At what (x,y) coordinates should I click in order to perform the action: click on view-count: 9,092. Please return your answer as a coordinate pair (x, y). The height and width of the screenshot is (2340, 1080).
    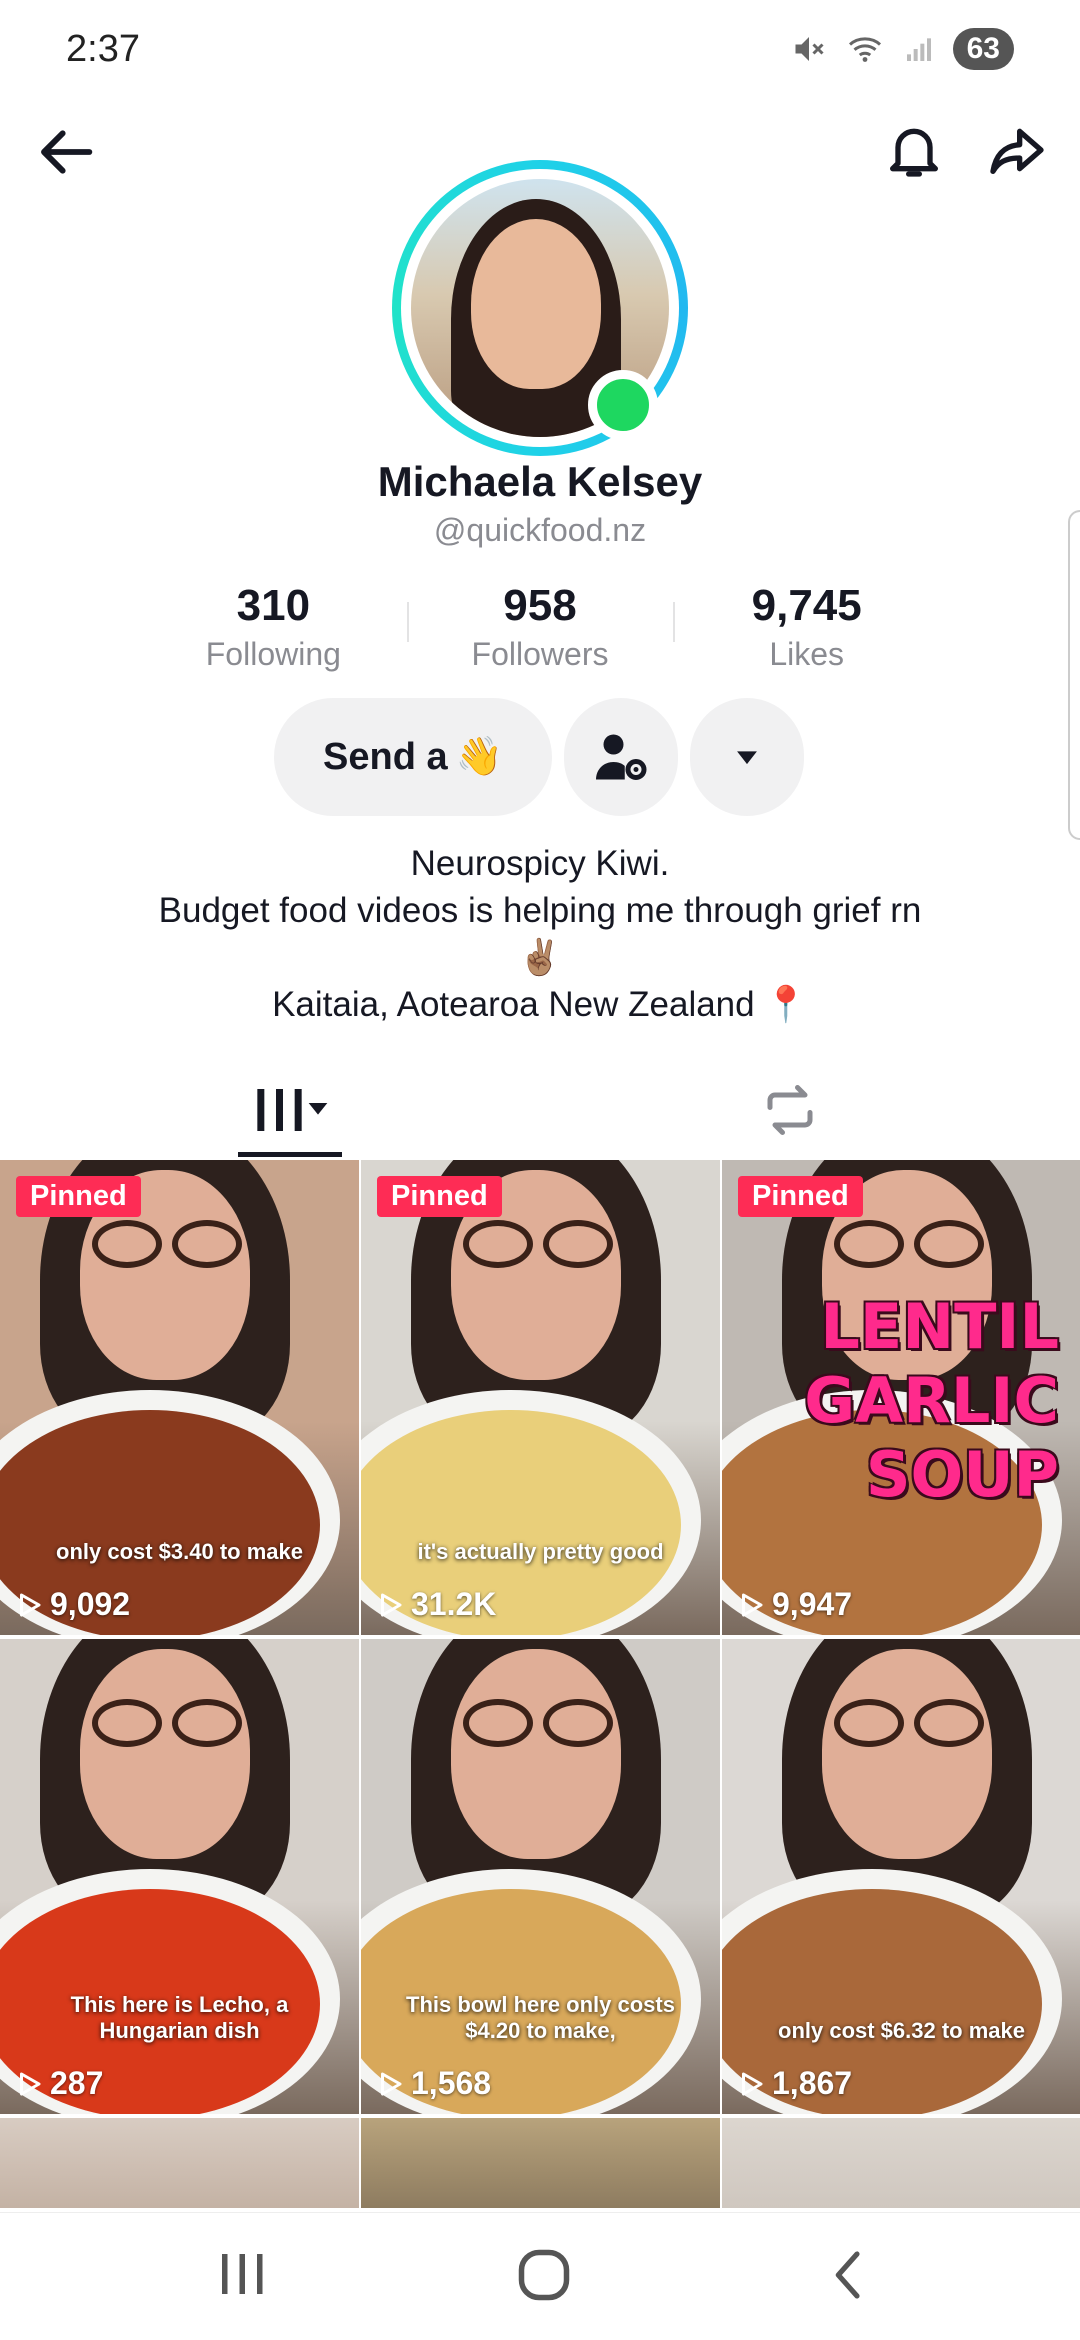
    Looking at the image, I should click on (72, 1604).